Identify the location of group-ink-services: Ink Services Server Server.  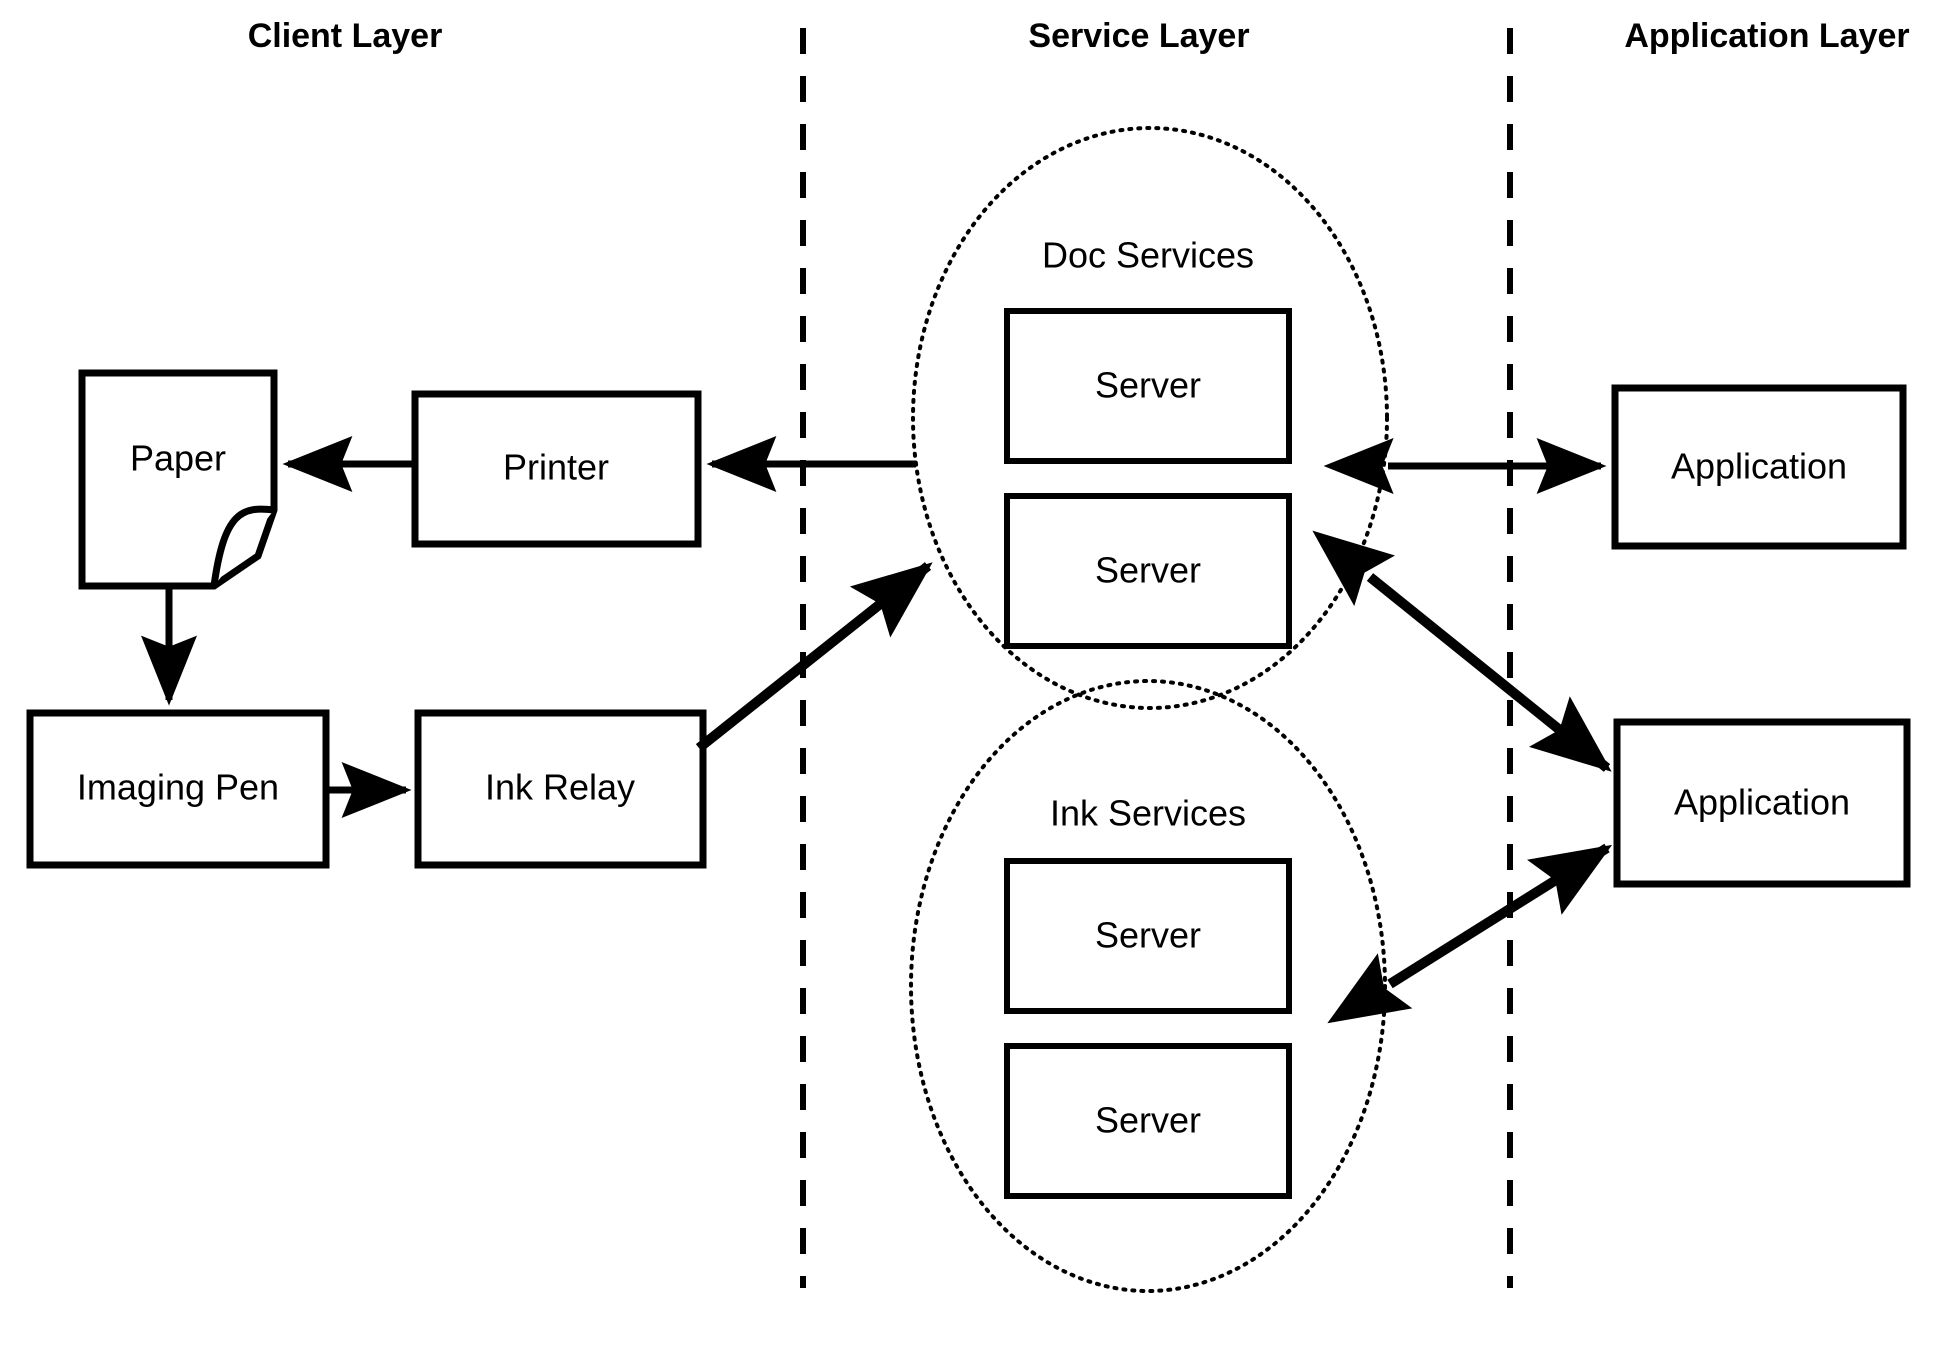
(1148, 986).